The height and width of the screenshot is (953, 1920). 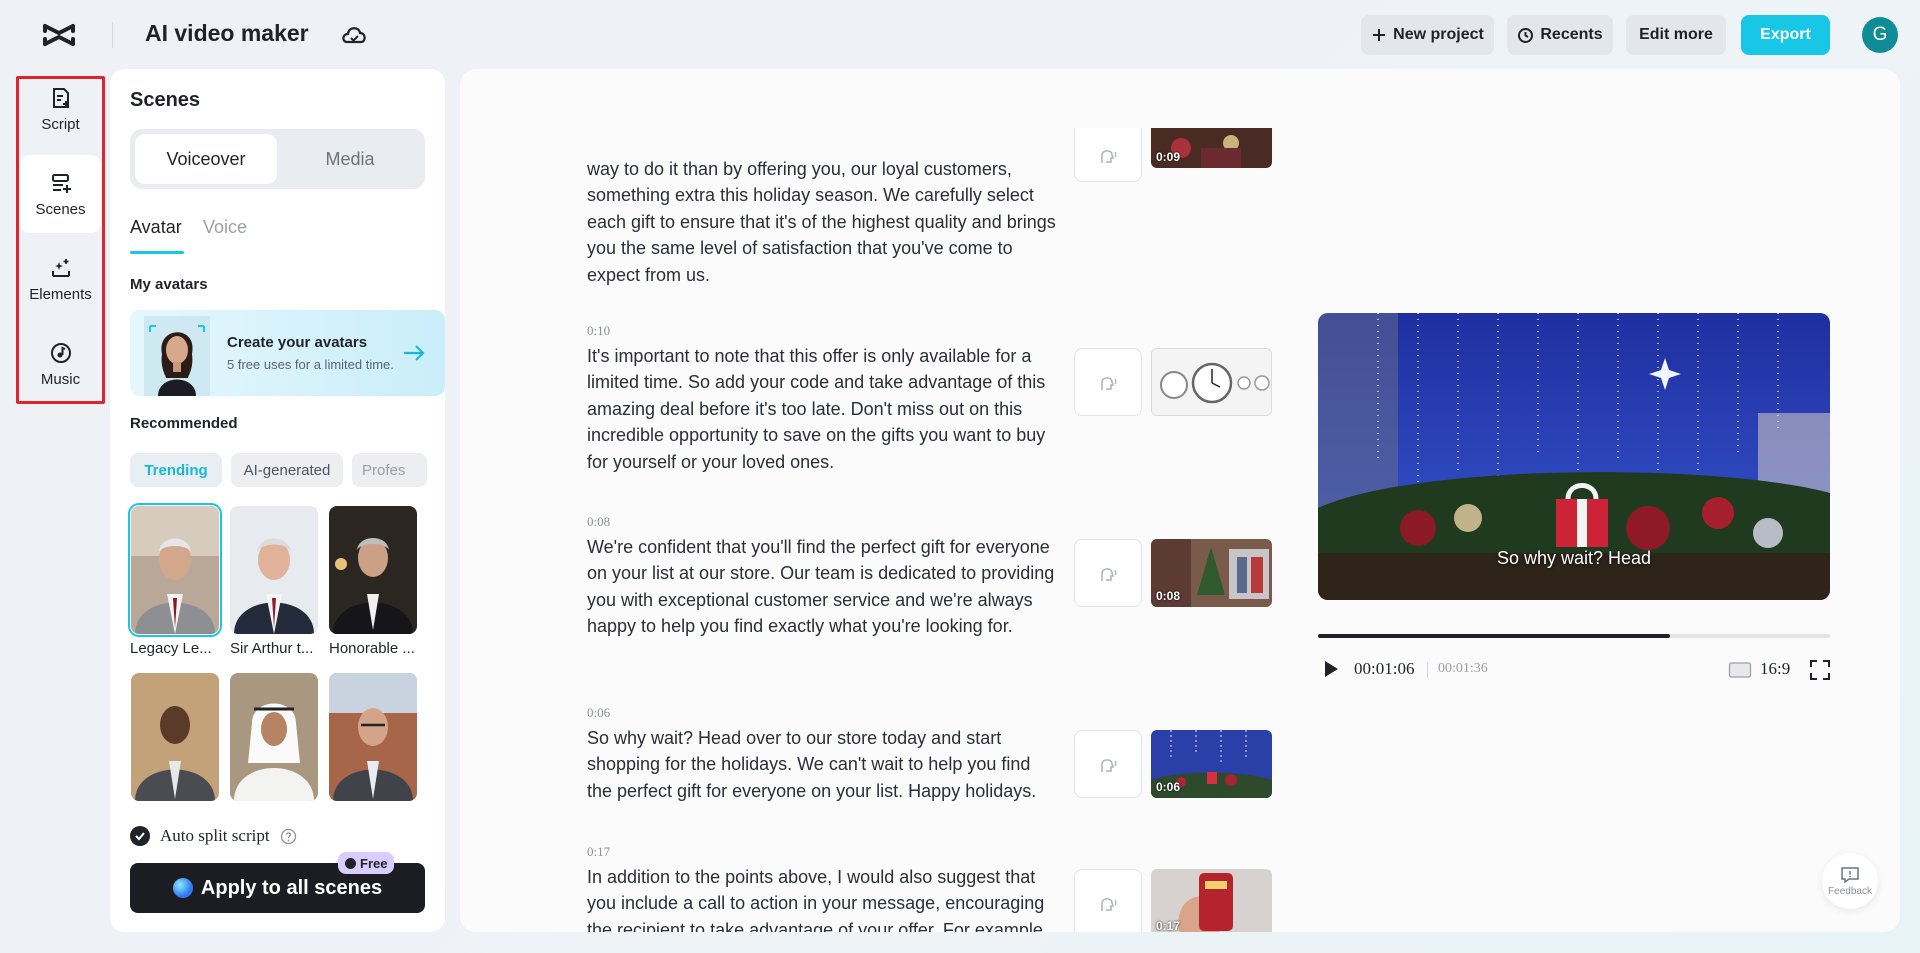 I want to click on rail-label-music: Music, so click(x=60, y=379).